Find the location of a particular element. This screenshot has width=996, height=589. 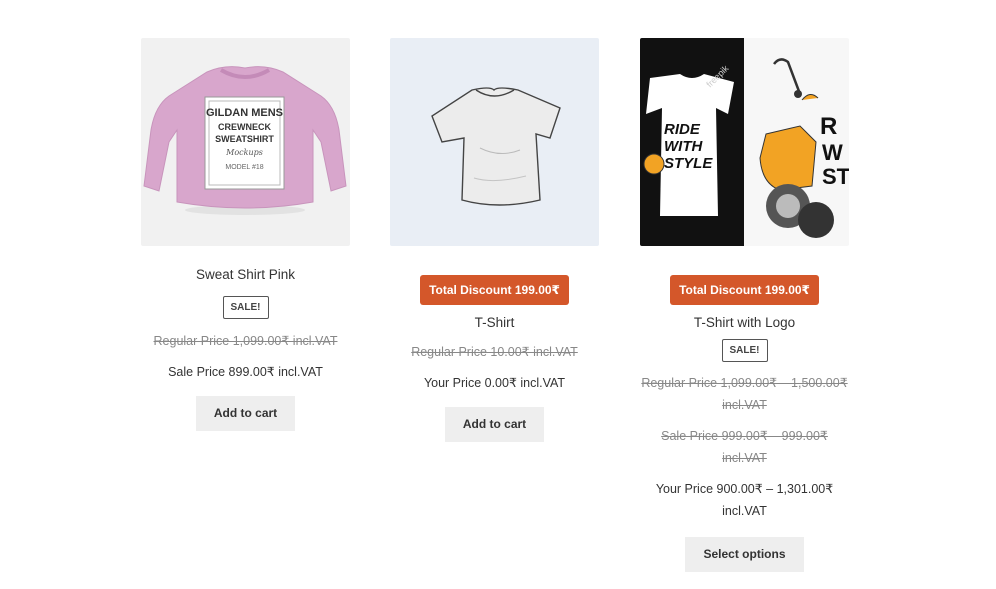

your-price-line-1: Your Price 900.00₹ – 1,301.00₹ is located at coordinates (744, 489).